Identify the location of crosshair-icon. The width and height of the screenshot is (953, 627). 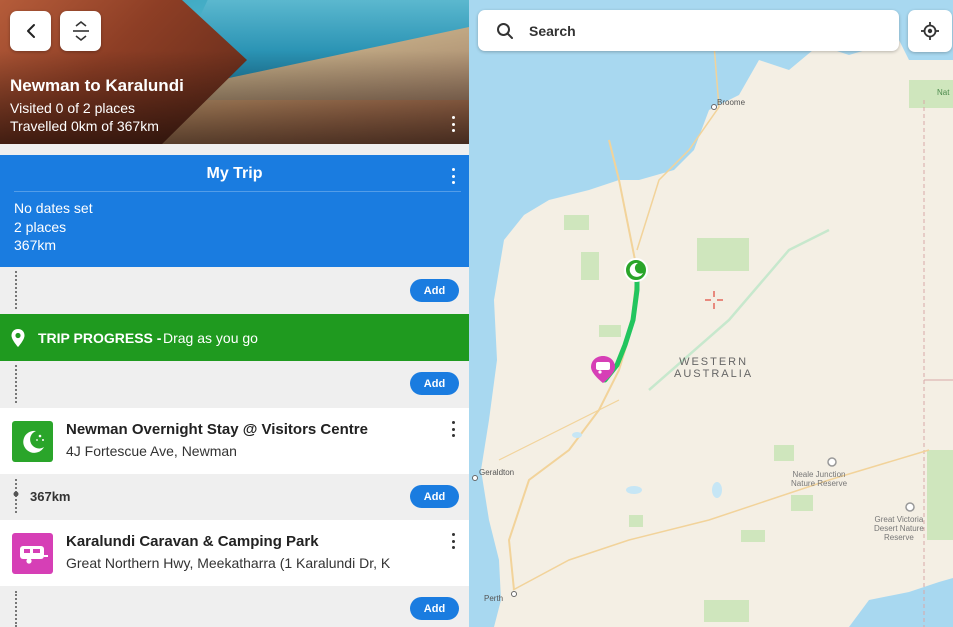
(714, 300).